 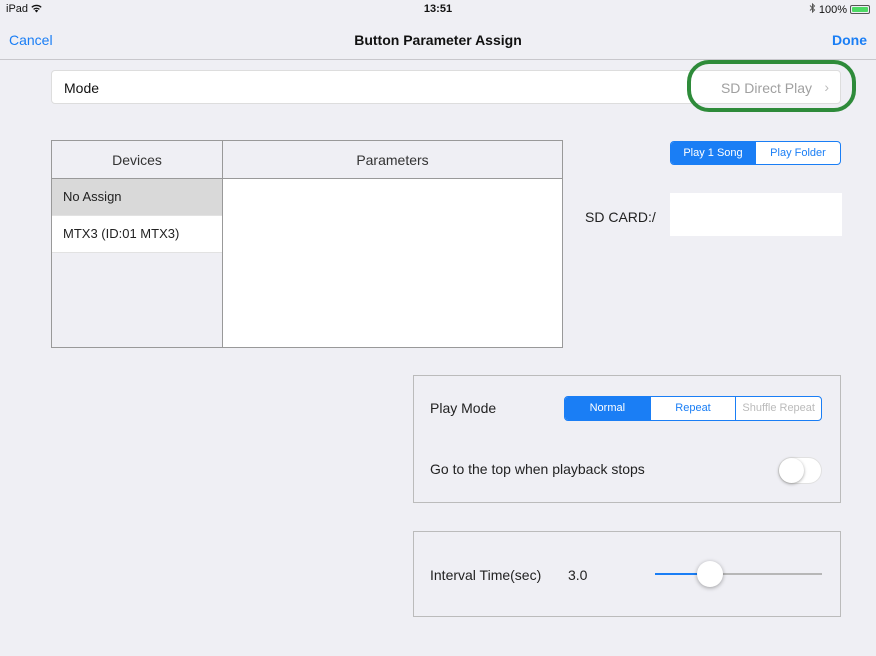 I want to click on done-button: Done, so click(x=849, y=40).